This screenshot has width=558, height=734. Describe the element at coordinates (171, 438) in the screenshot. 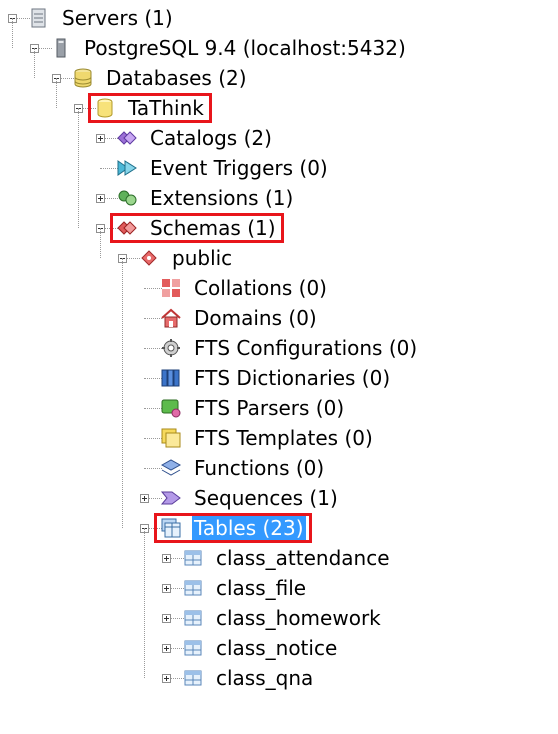

I see `fts-templates-icon` at that location.